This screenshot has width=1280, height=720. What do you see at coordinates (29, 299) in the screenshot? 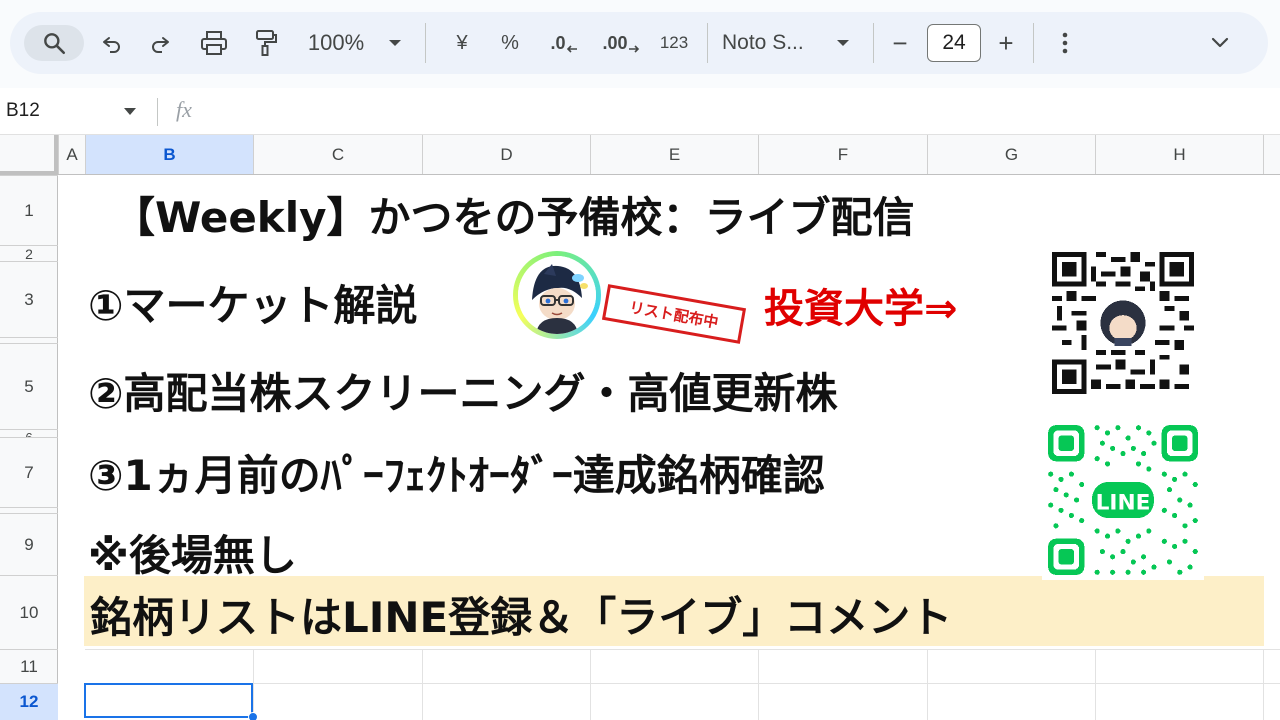
I see `row-header-3: 3` at bounding box center [29, 299].